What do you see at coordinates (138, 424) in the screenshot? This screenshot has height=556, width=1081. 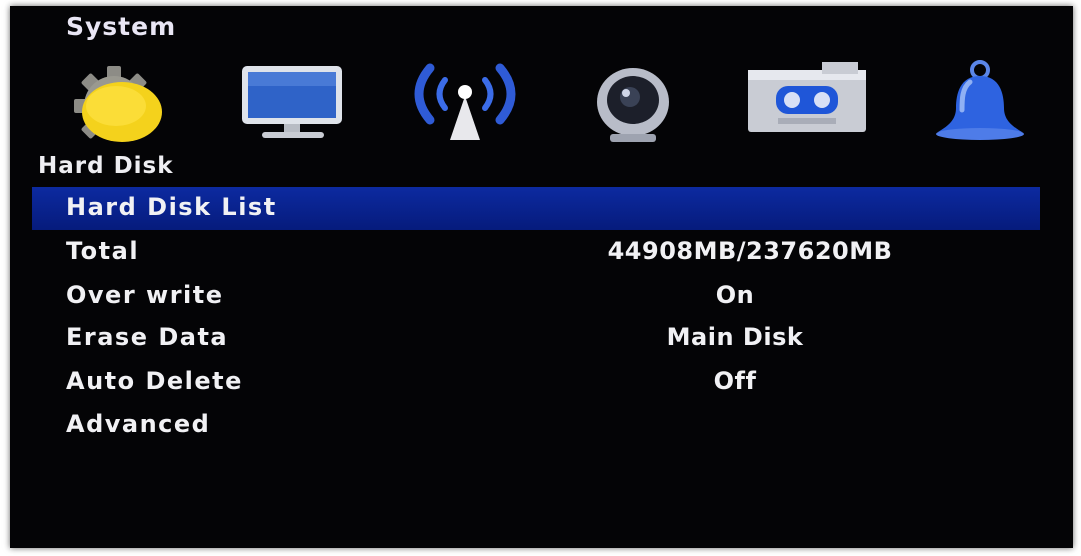 I see `menu-item-label: Advanced` at bounding box center [138, 424].